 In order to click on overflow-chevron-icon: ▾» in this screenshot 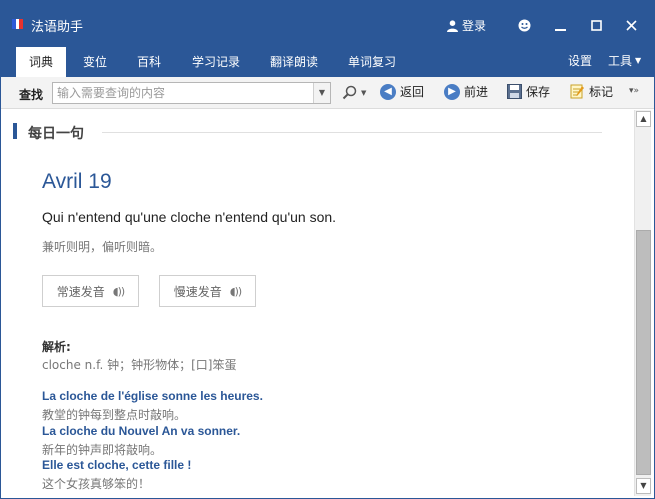, I will do `click(634, 91)`.